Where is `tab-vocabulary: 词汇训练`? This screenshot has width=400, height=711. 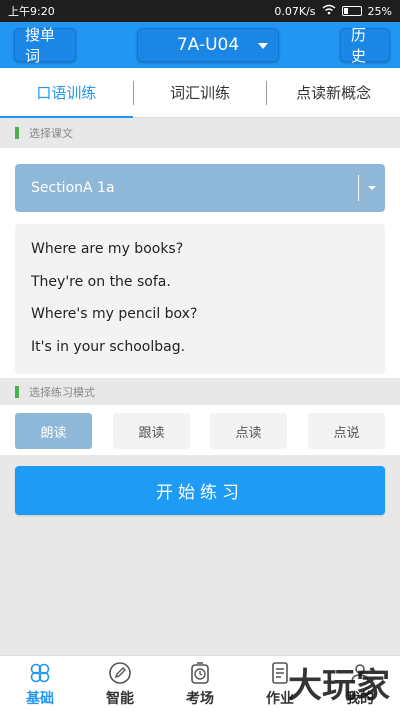 tab-vocabulary: 词汇训练 is located at coordinates (200, 92).